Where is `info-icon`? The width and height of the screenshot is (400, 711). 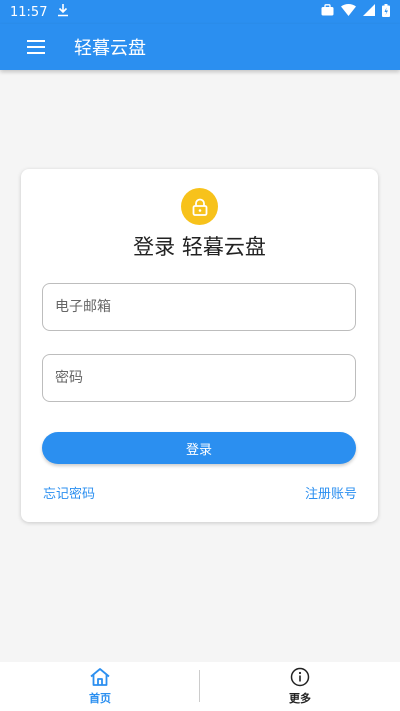
info-icon is located at coordinates (300, 677).